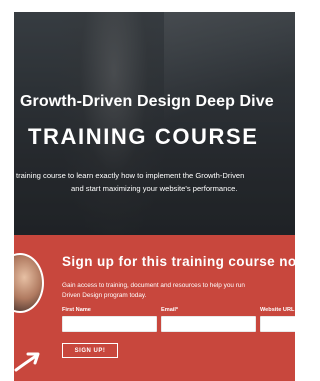  Describe the element at coordinates (277, 310) in the screenshot. I see `website-url-label: Website URL` at that location.